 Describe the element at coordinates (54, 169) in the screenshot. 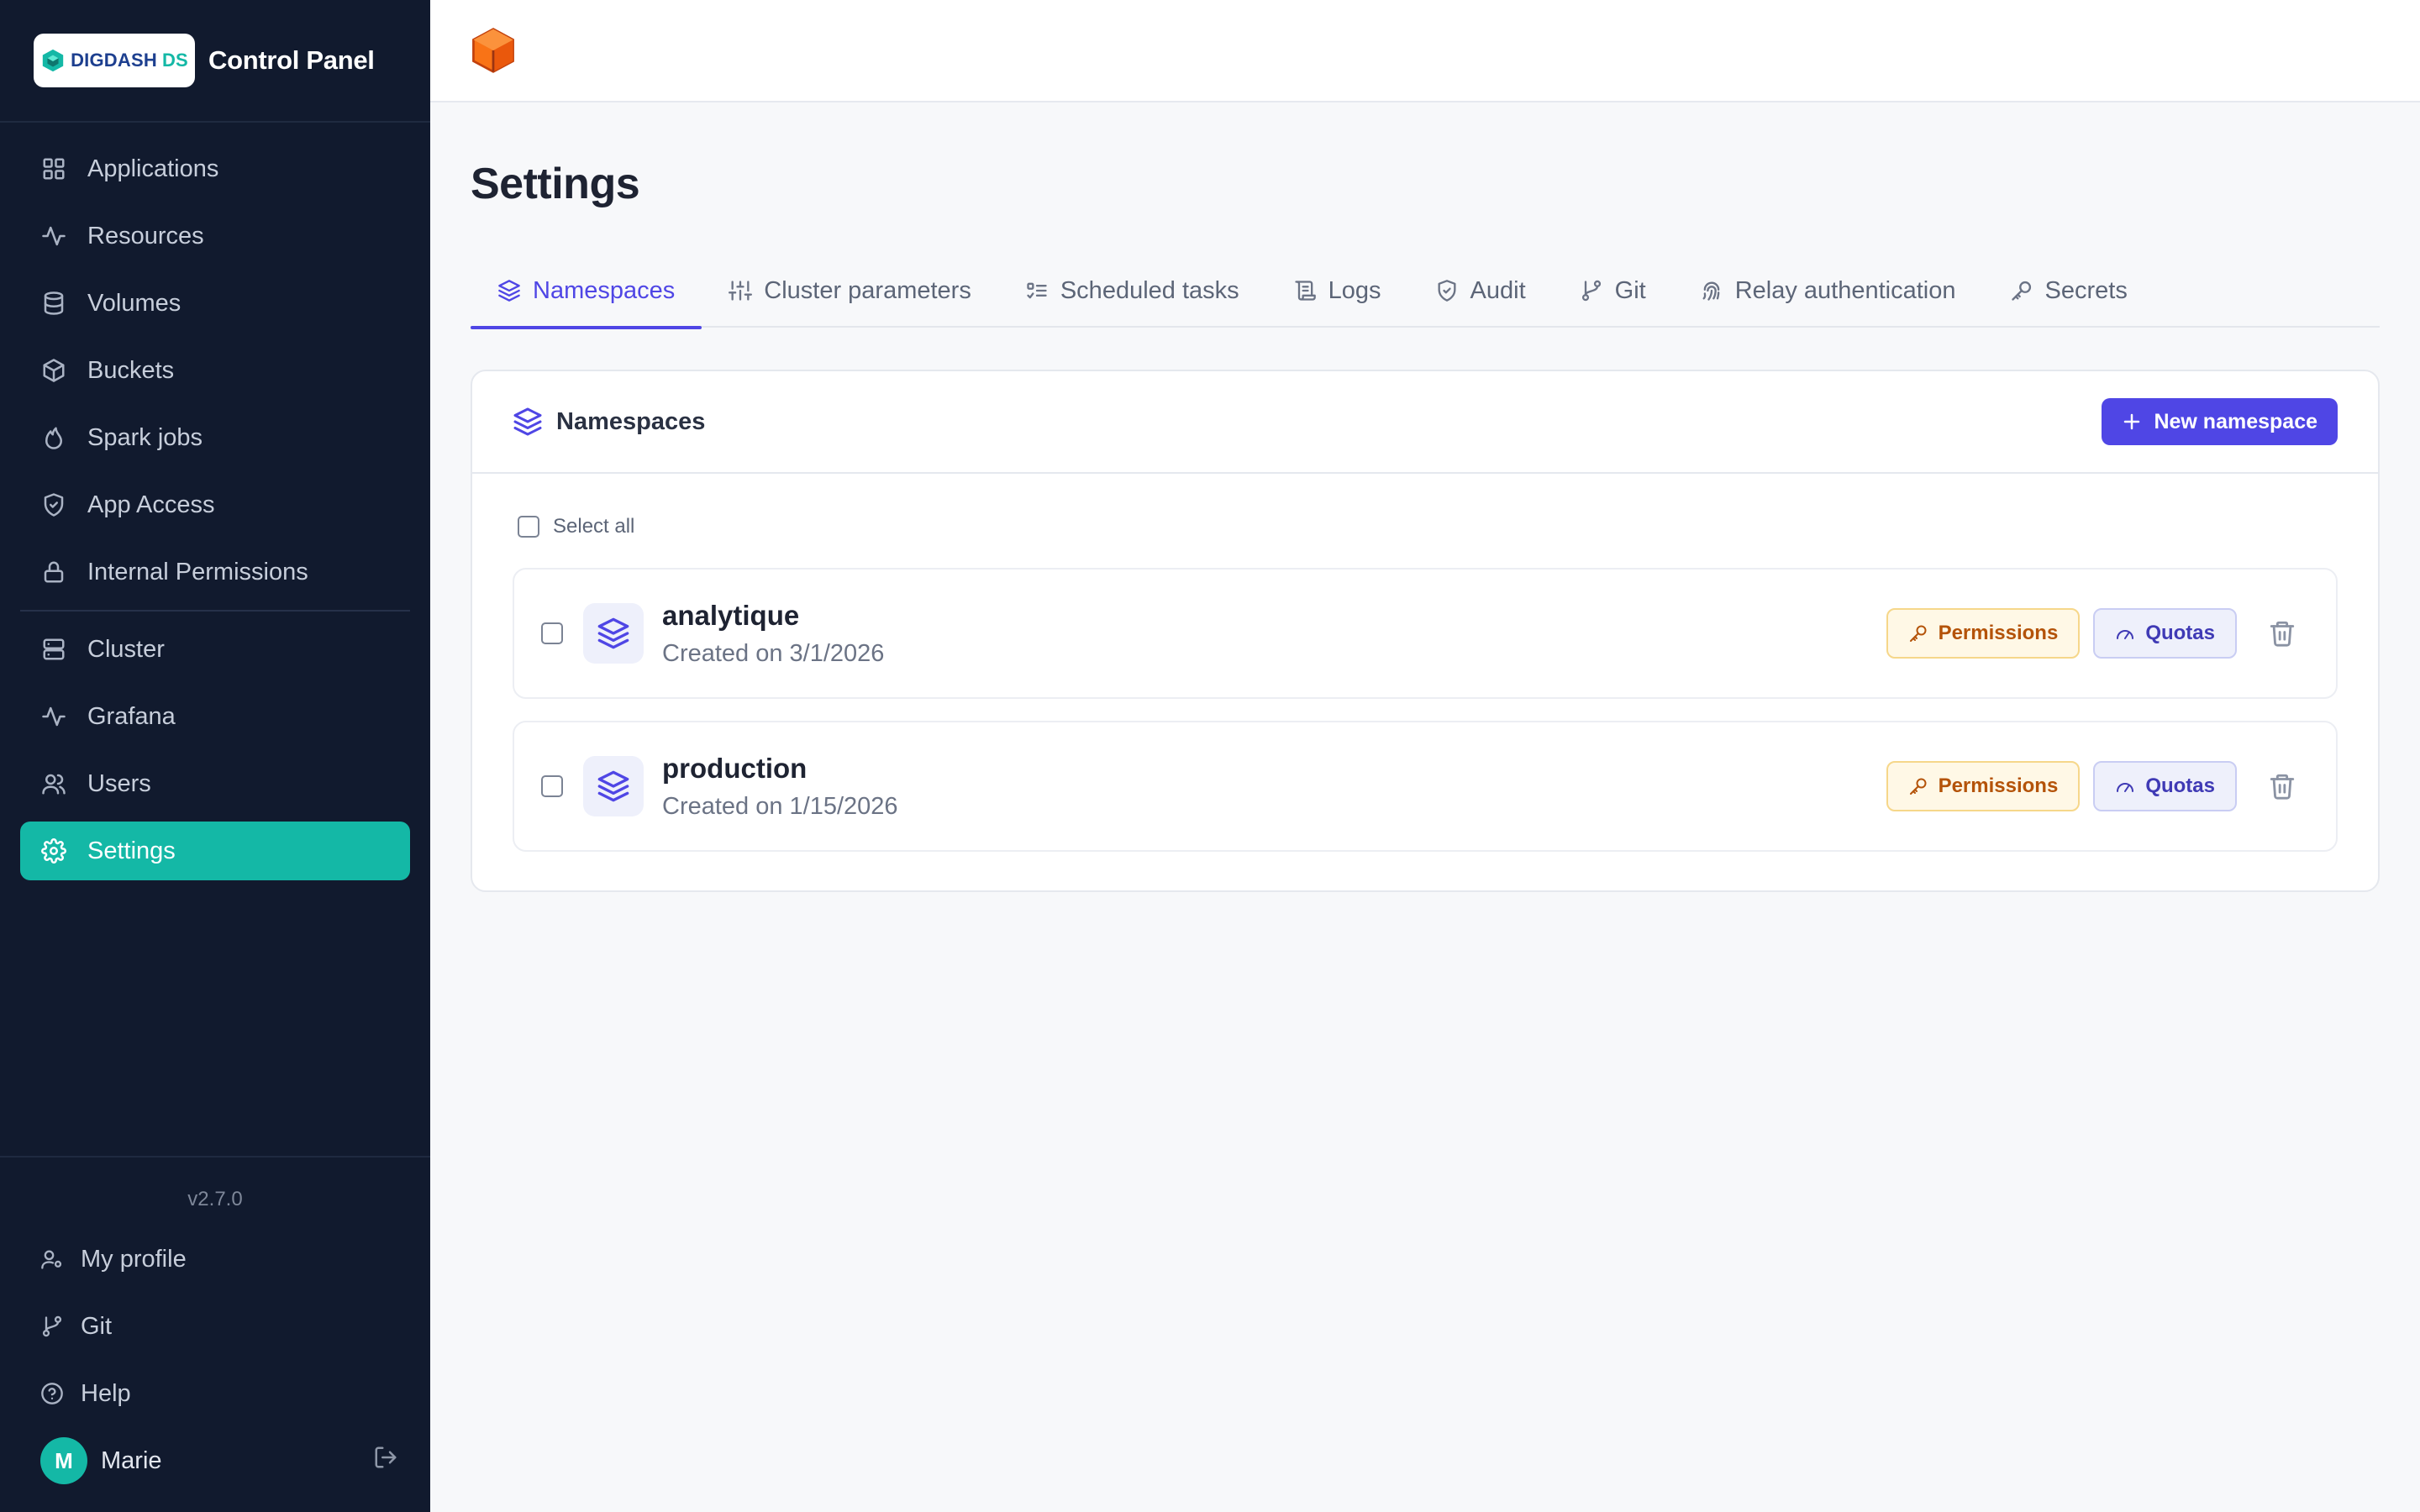

I see `grid-icon` at that location.